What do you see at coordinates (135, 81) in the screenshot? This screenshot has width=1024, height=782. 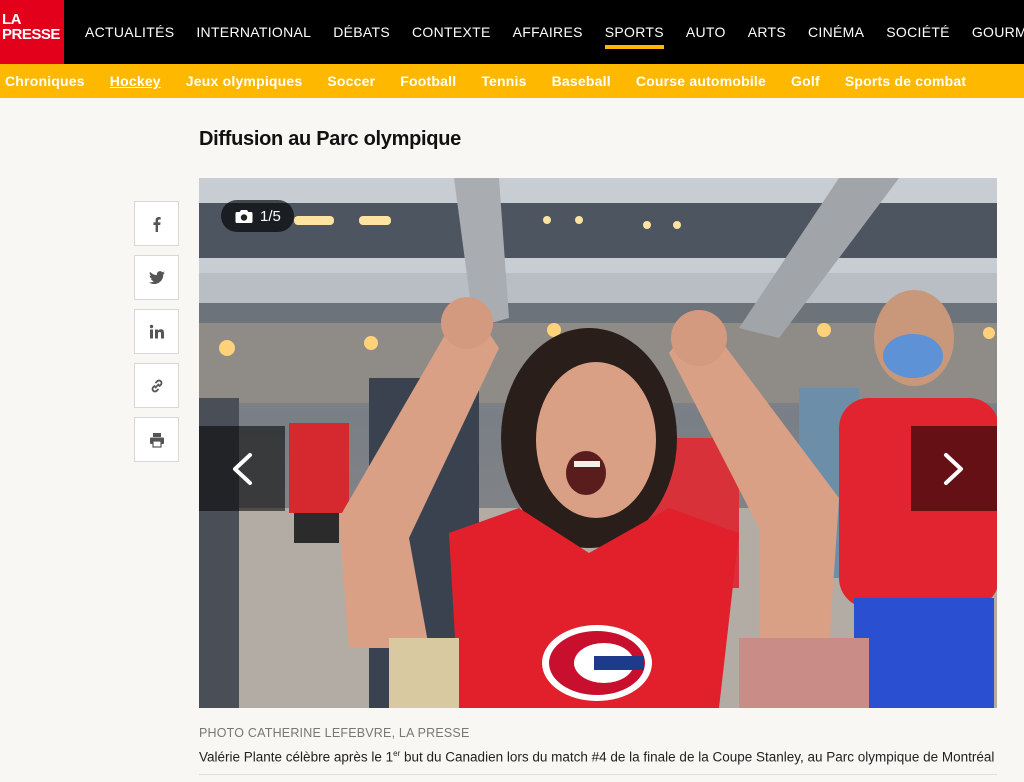 I see `subnav-item-hockey: Hockey` at bounding box center [135, 81].